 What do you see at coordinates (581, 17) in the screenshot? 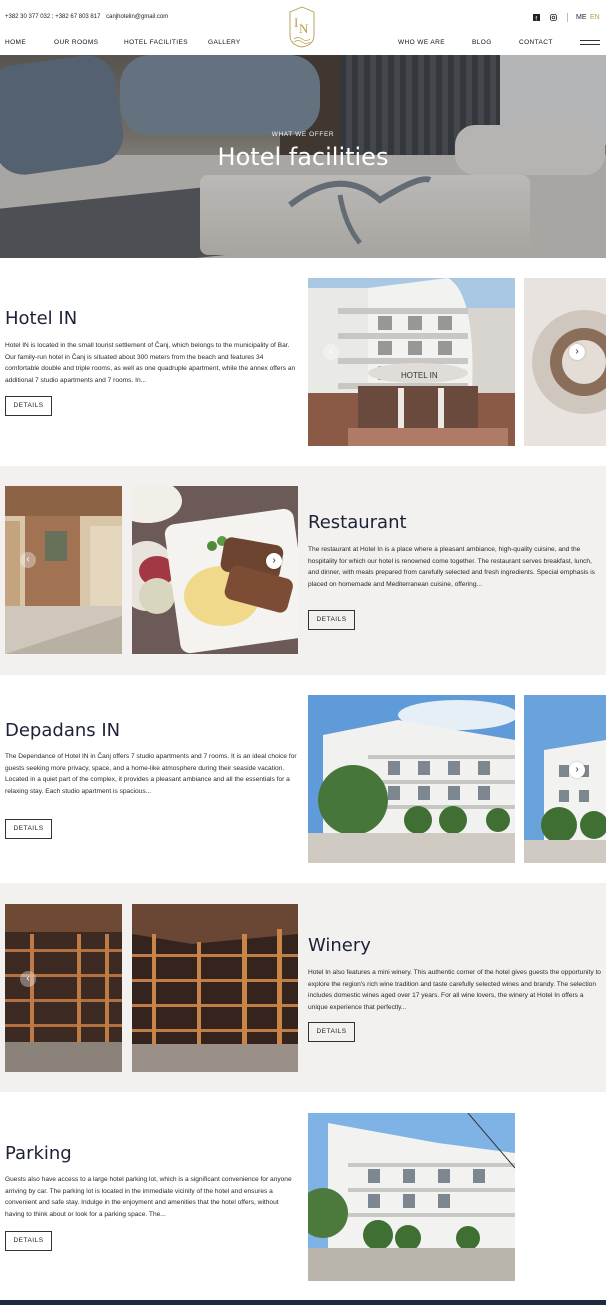
I see `lang-me: ME` at bounding box center [581, 17].